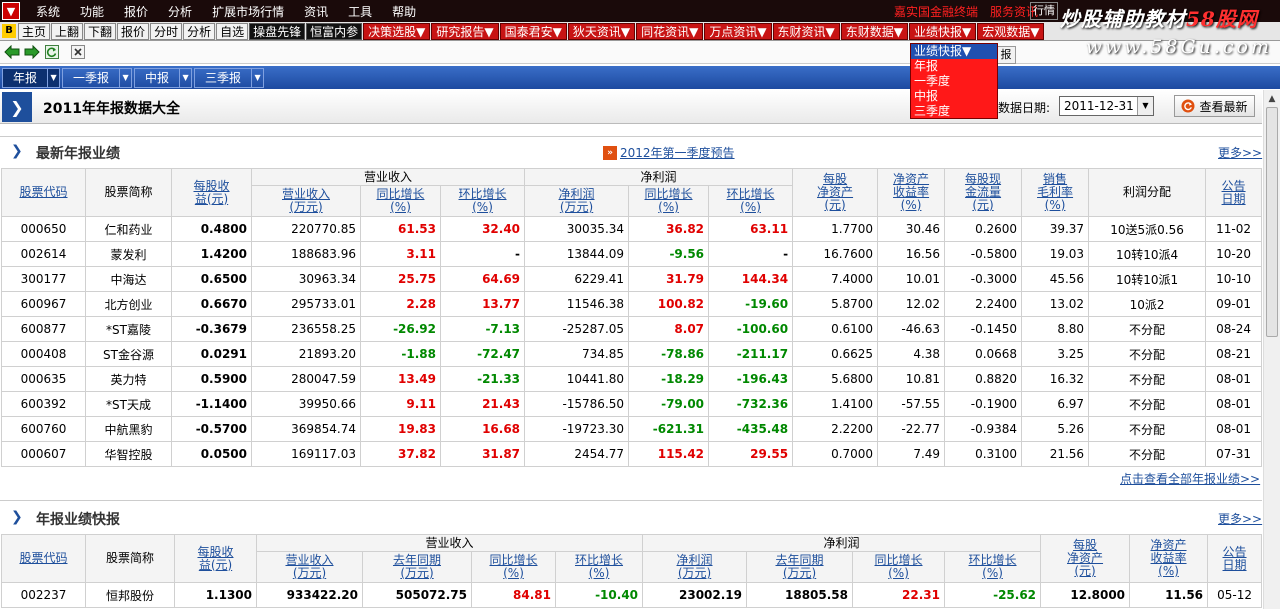  I want to click on toolbar-tonghua-news: 同花资讯▼, so click(670, 31).